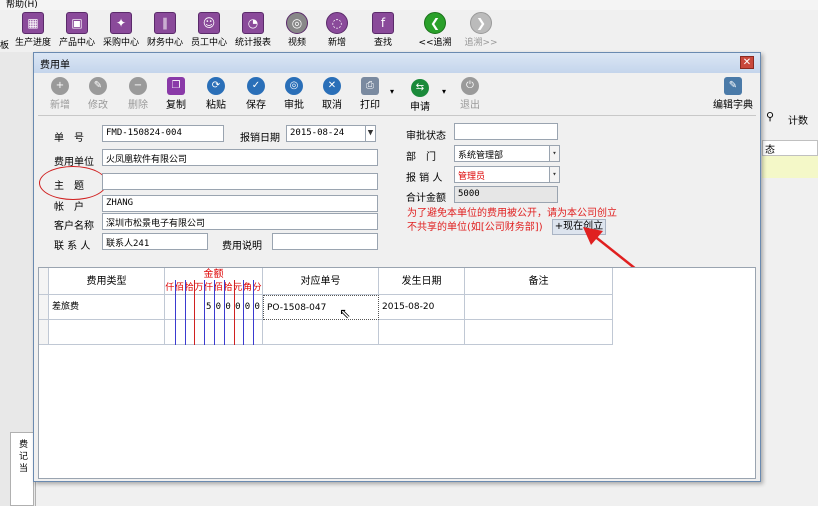  I want to click on toolbar-apply-button: ⇆ 申请, so click(420, 95).